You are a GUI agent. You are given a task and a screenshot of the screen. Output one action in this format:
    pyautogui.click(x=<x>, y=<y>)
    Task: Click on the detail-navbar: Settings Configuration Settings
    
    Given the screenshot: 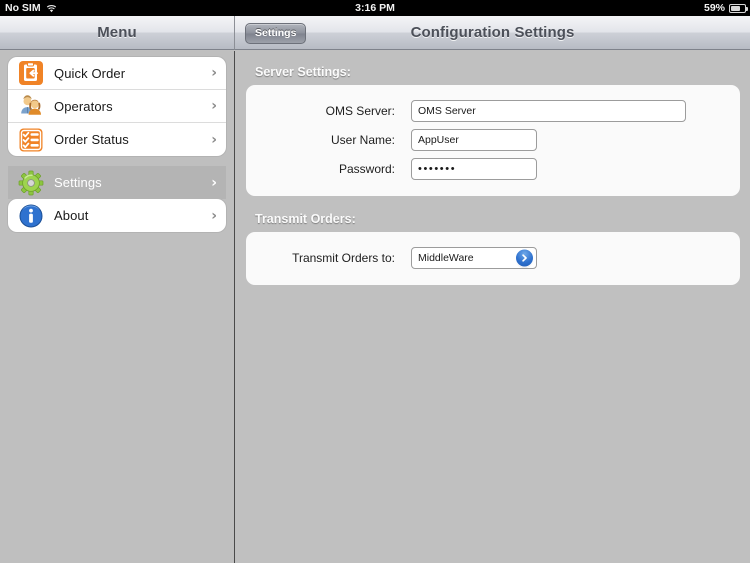 What is the action you would take?
    pyautogui.click(x=492, y=33)
    